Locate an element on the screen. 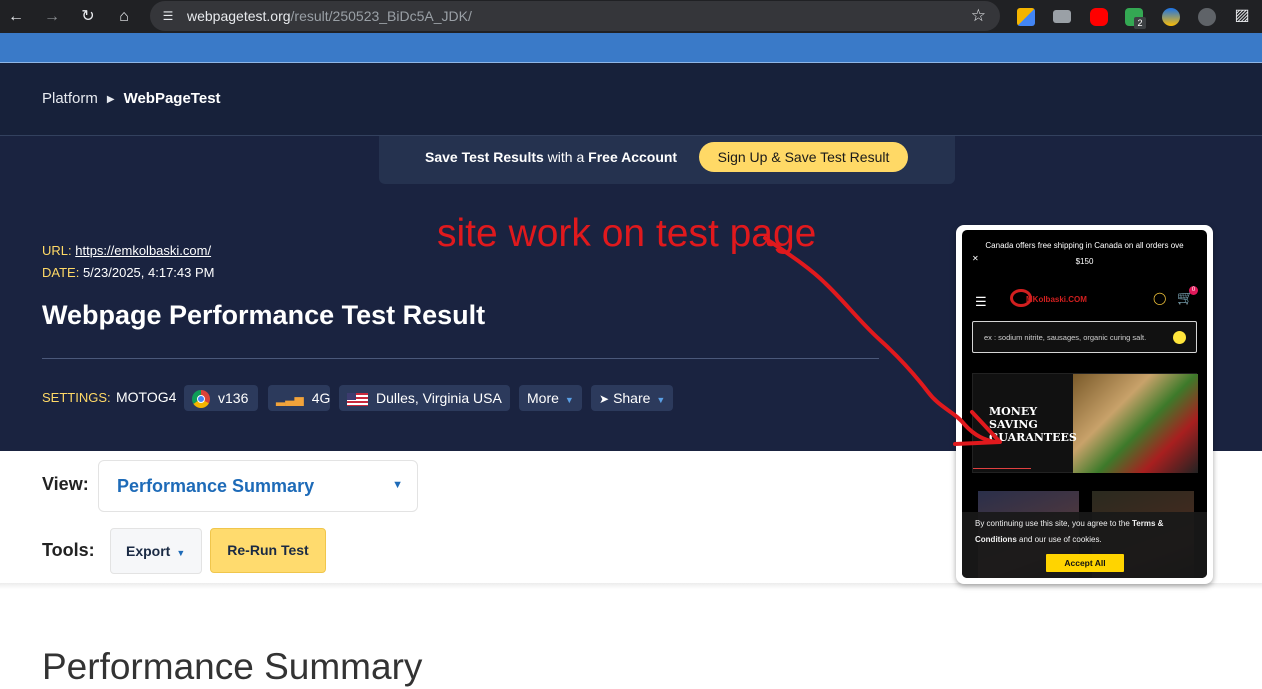 The image size is (1262, 689). result-url-line: URL: https://emkolbaski.com/ is located at coordinates (126, 250).